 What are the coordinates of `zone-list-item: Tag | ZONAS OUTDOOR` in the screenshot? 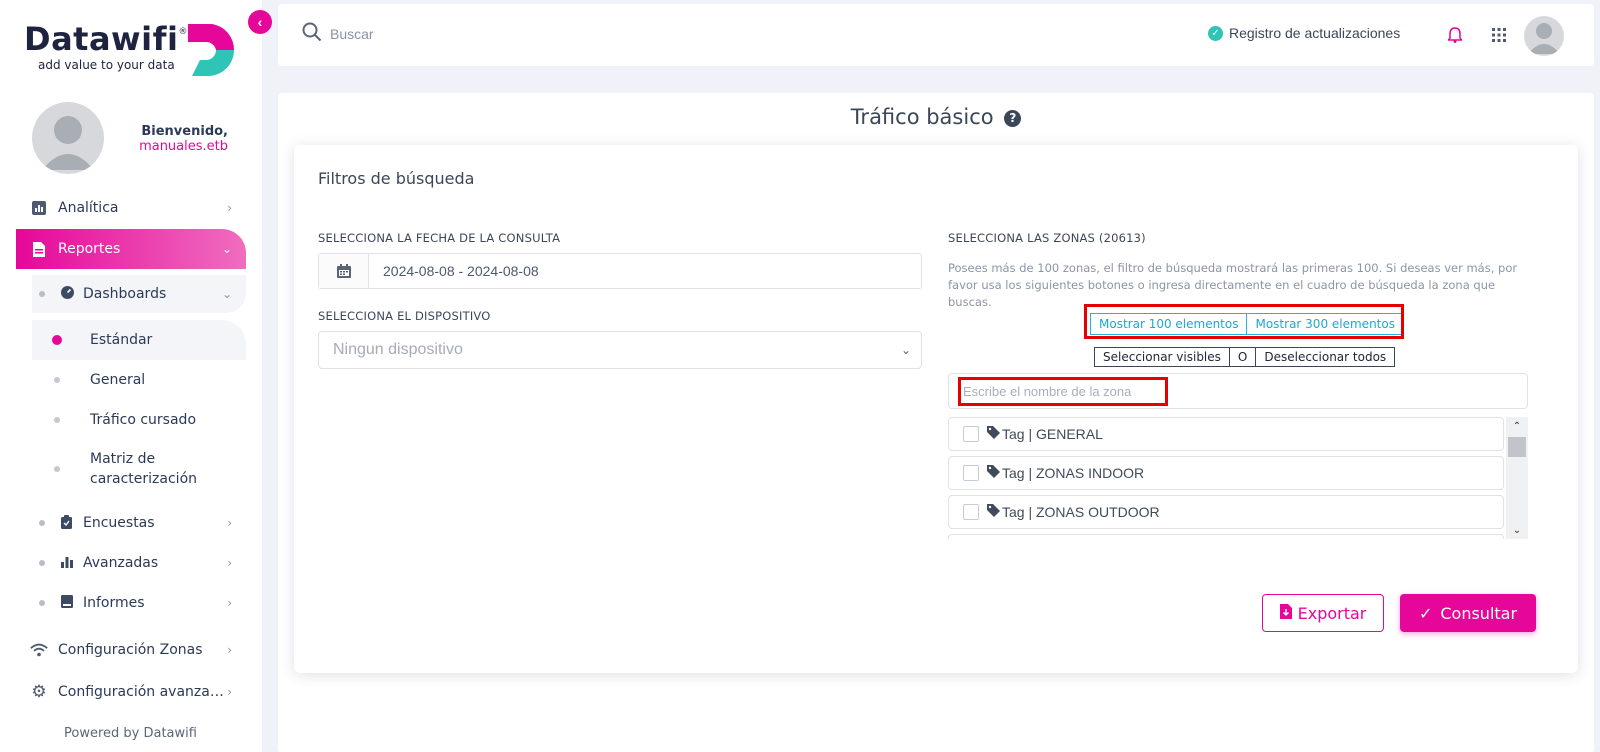 It's located at (1226, 512).